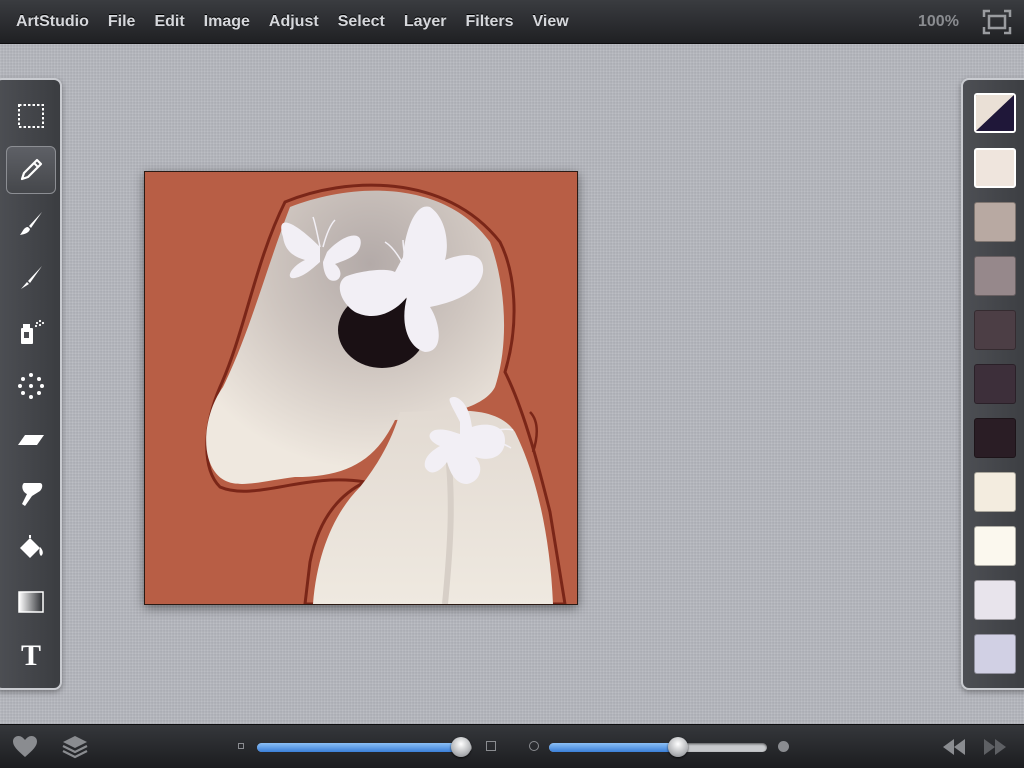  What do you see at coordinates (122, 22) in the screenshot?
I see `menu-file: File` at bounding box center [122, 22].